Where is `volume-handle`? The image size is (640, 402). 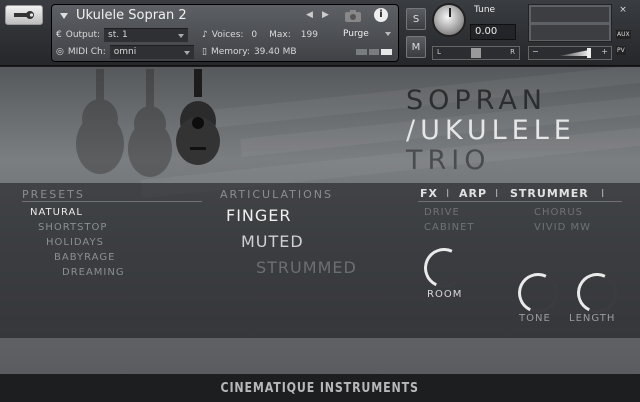 volume-handle is located at coordinates (589, 53).